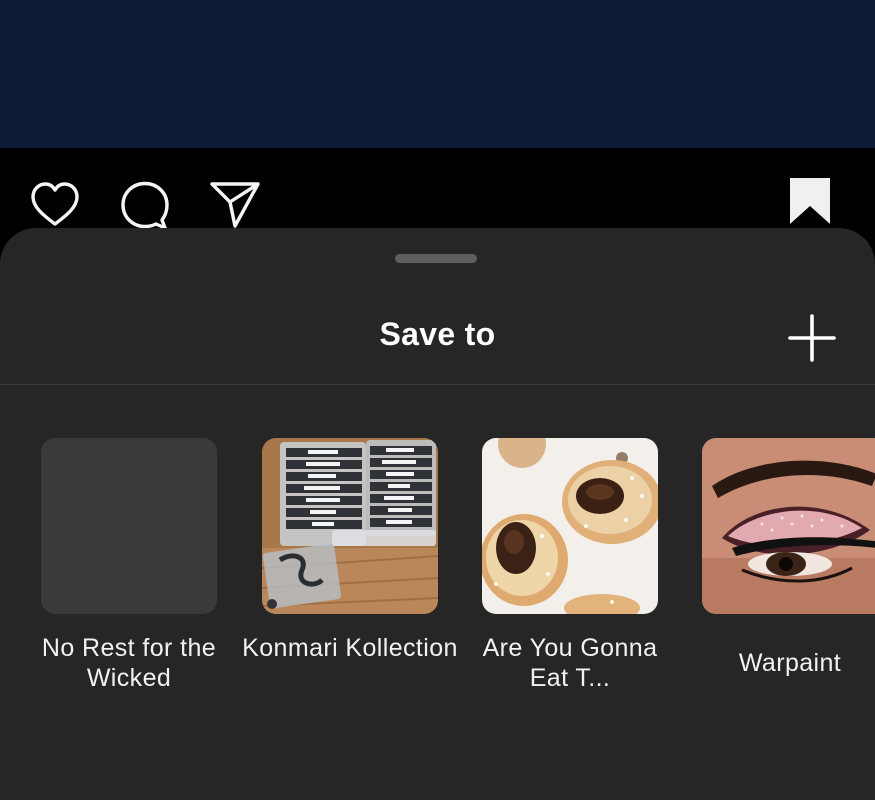  Describe the element at coordinates (437, 334) in the screenshot. I see `sheet-title: Save to` at that location.